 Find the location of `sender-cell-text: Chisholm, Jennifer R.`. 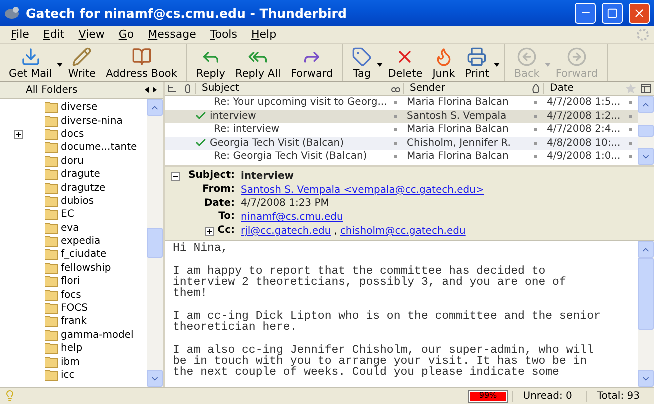

sender-cell-text: Chisholm, Jennifer R. is located at coordinates (459, 143).